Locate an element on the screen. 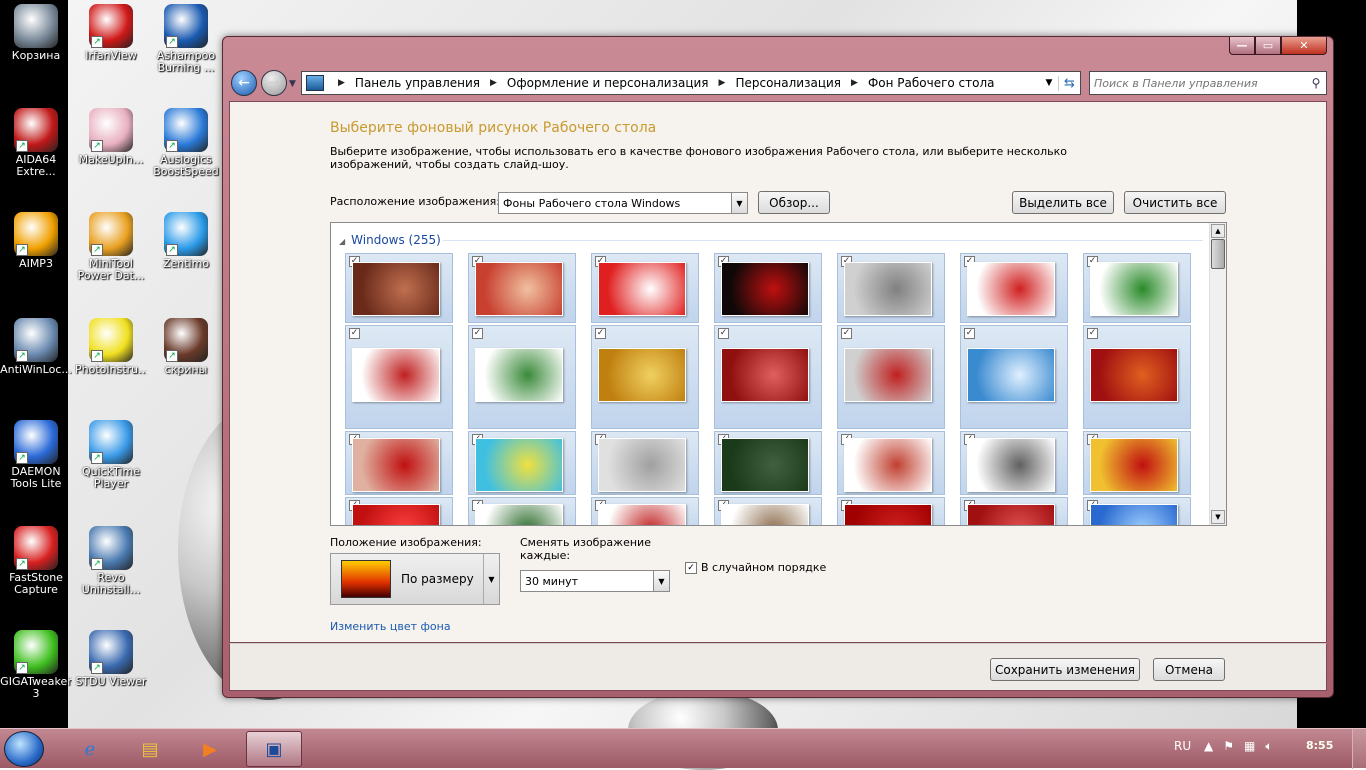 This screenshot has height=770, width=1366. volume-icon: 🔈︎ is located at coordinates (1268, 746).